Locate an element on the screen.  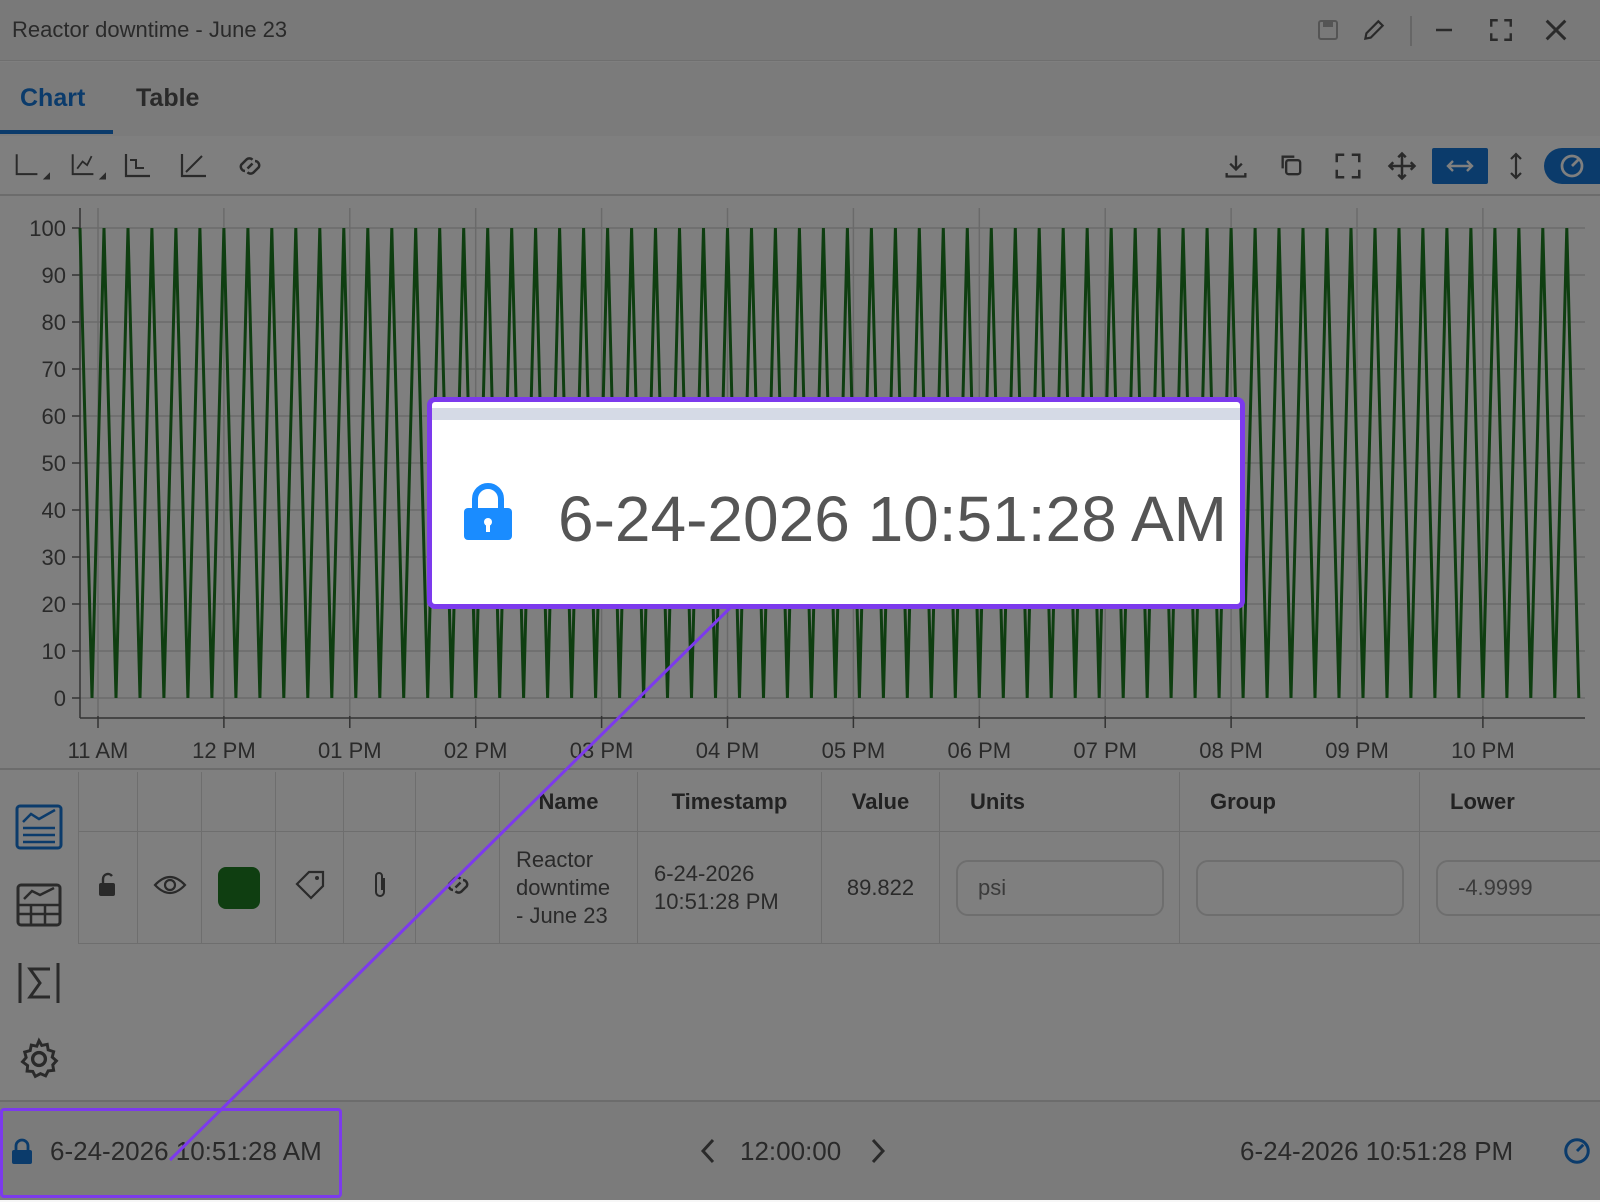
zoom-callout: 6-24-2026 10:51:28 AM is located at coordinates (836, 503).